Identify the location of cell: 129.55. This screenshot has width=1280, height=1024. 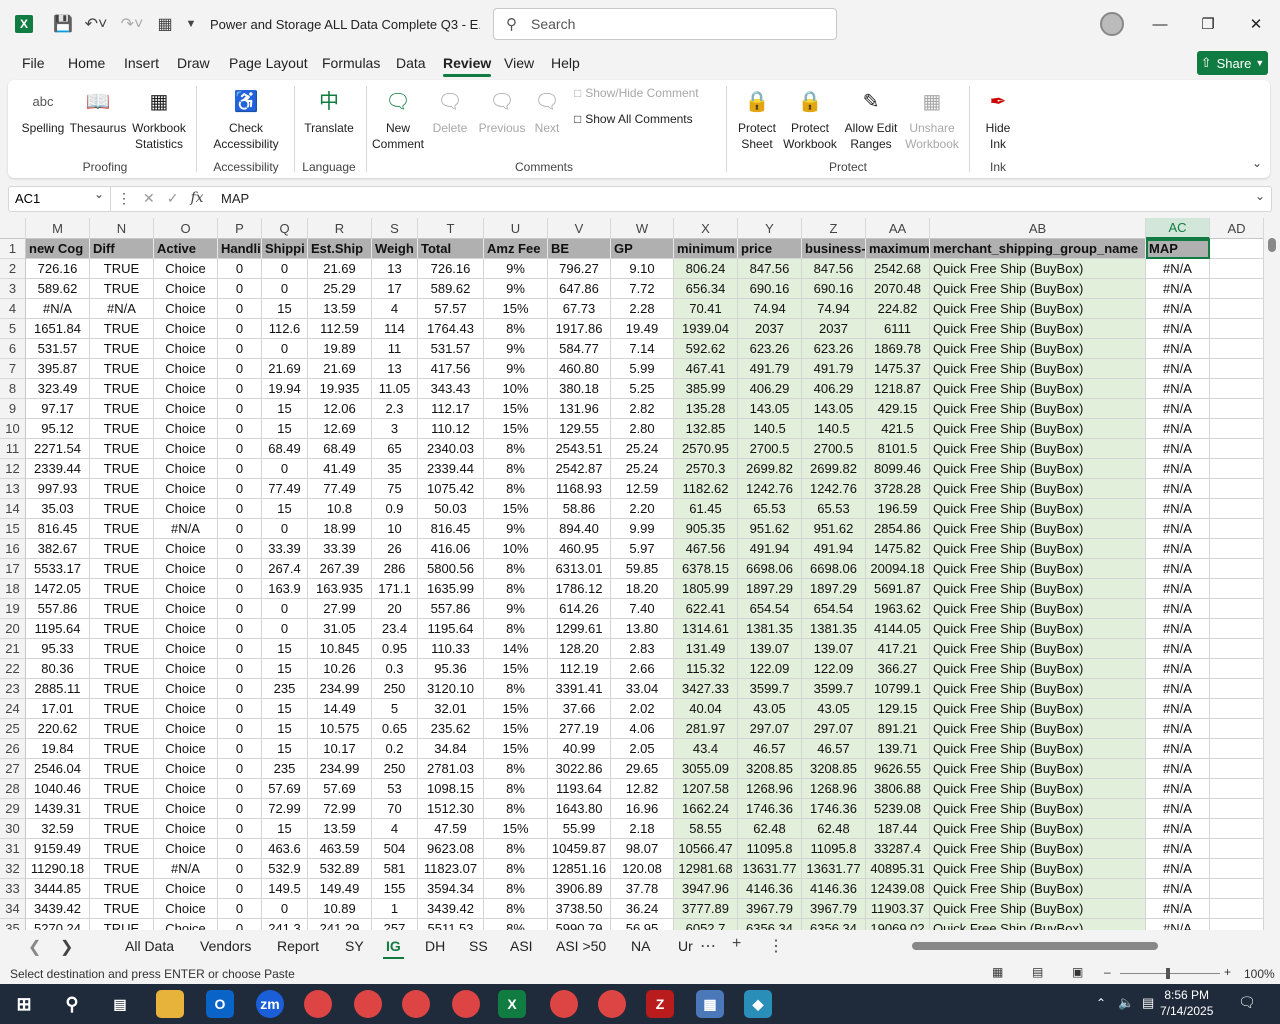
(579, 429).